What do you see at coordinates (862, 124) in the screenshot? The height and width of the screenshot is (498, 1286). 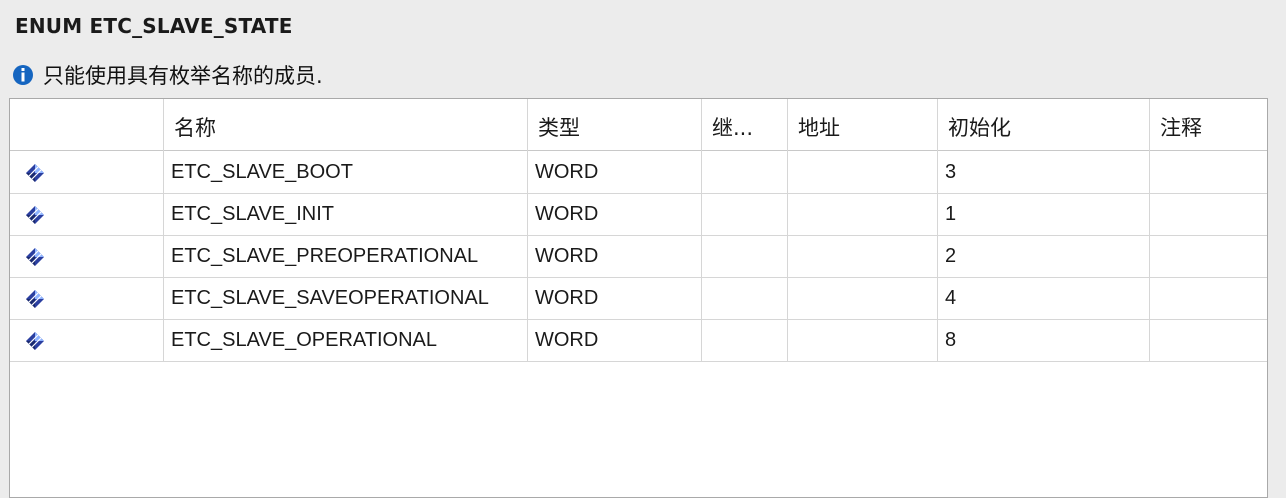 I see `column-header-address: 地址` at bounding box center [862, 124].